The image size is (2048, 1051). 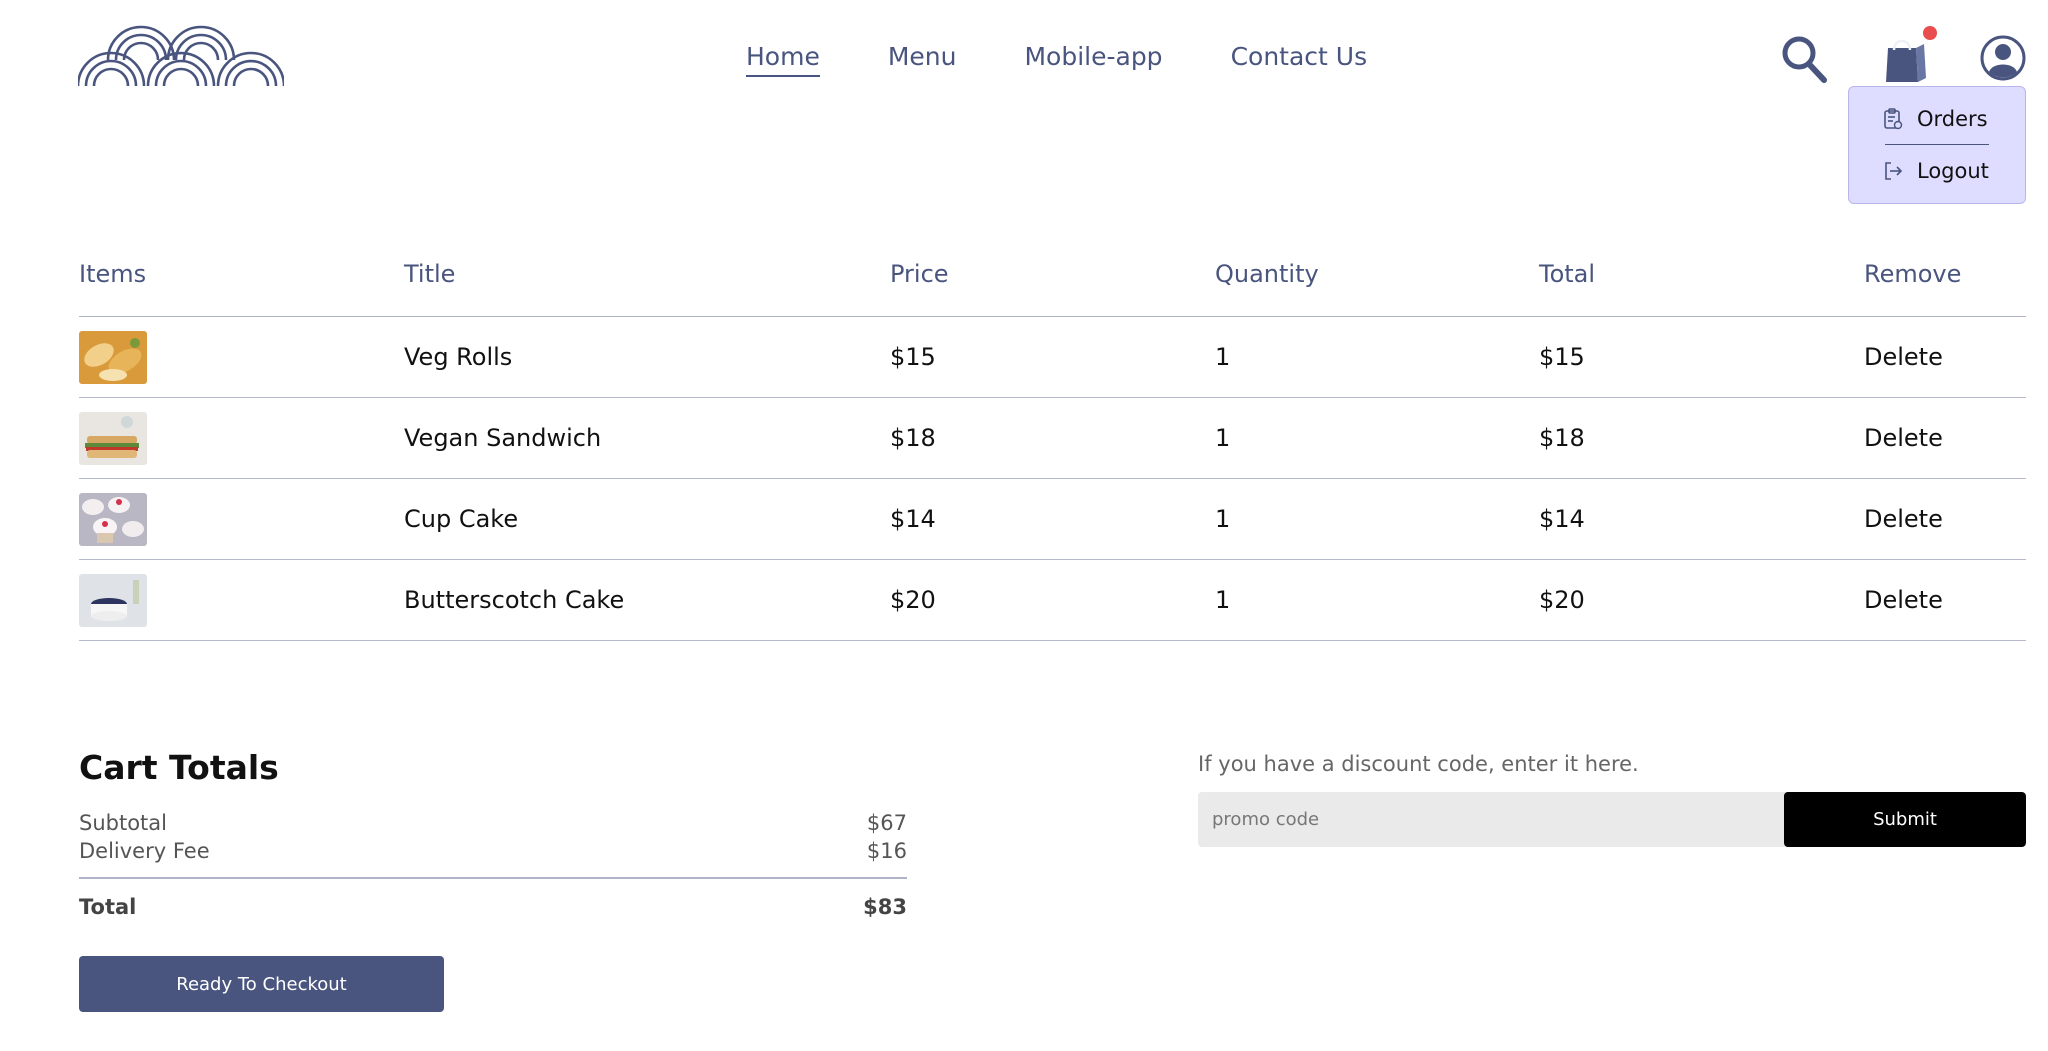 I want to click on dropdown-orders-label: Orders, so click(x=1952, y=118).